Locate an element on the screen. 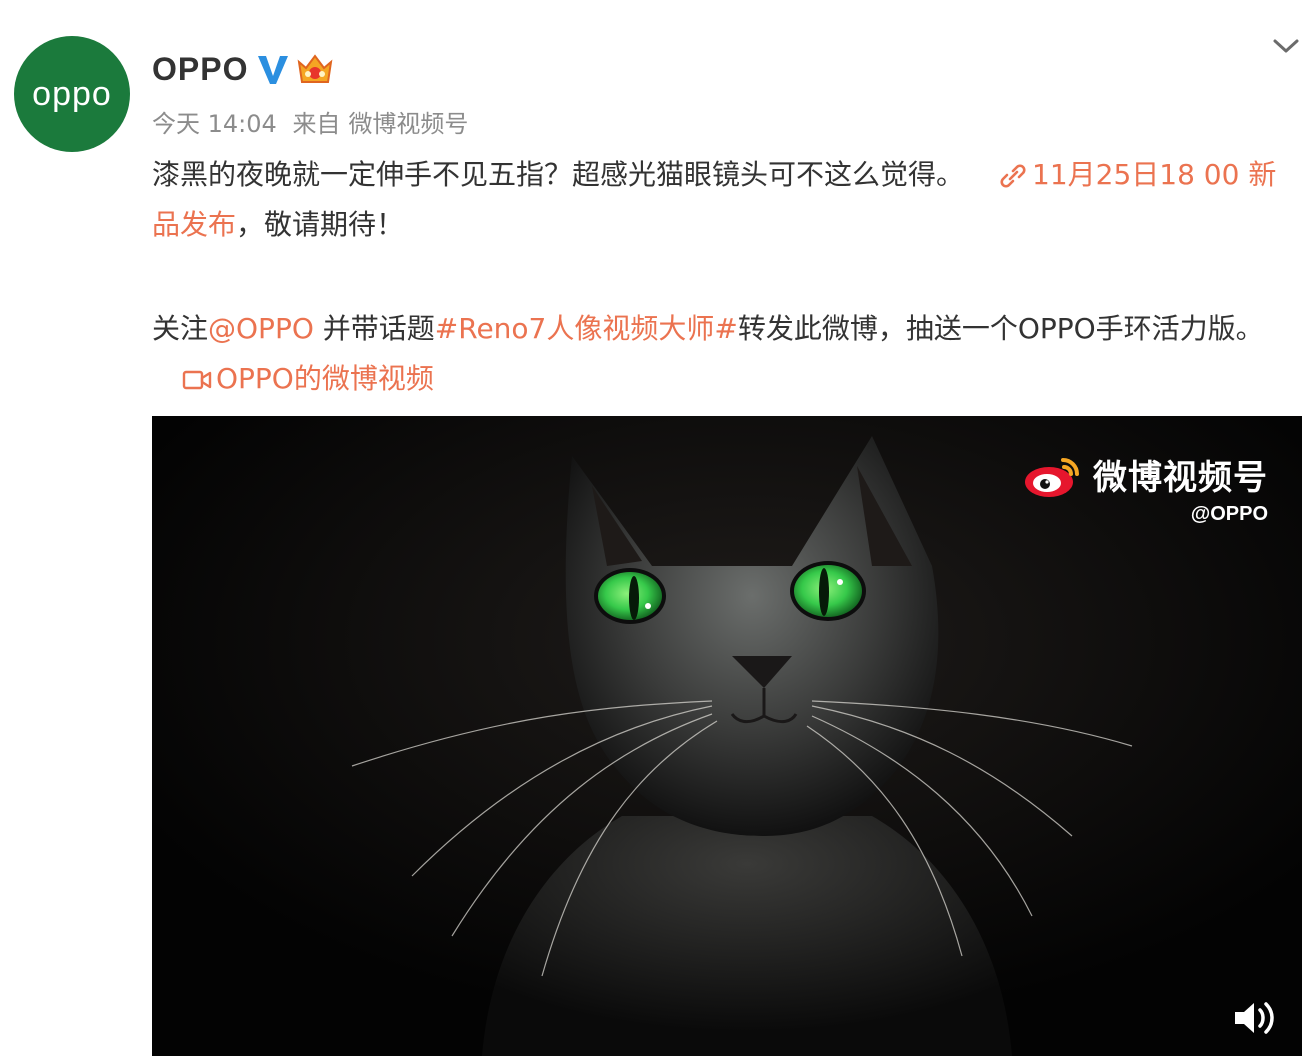  follow-prefix: 关注 is located at coordinates (180, 328).